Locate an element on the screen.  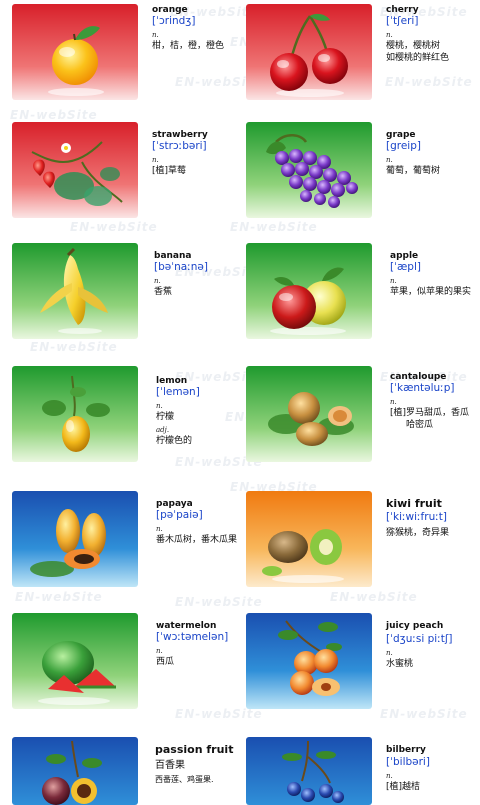
fruit-phonetic: [ˈkæntəluːp] is located at coordinates (422, 388).